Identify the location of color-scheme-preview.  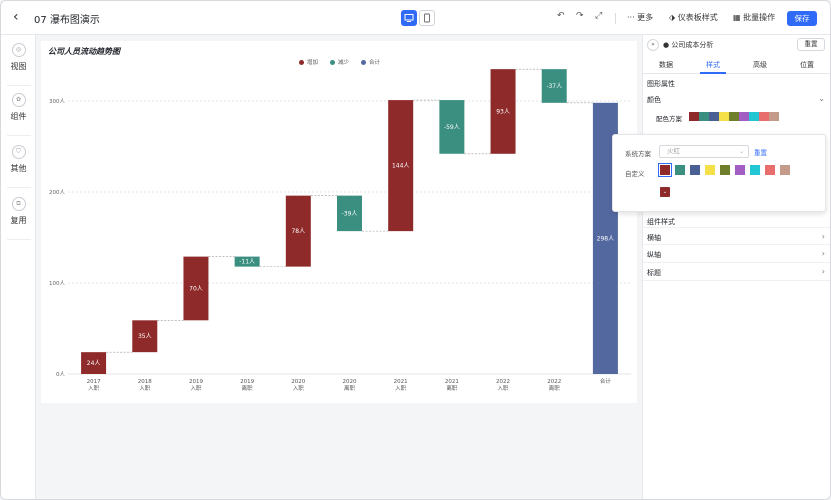
(734, 116).